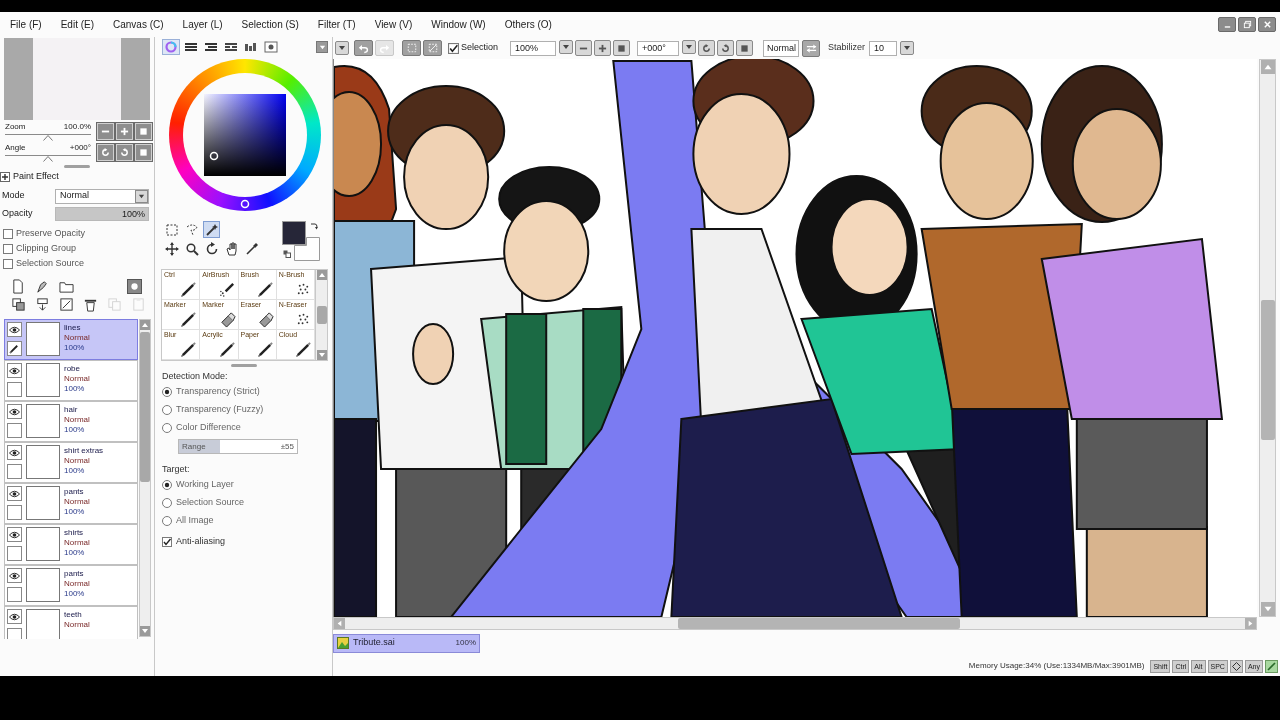  Describe the element at coordinates (781, 48) in the screenshot. I see `blend-mode-field: Normal` at that location.